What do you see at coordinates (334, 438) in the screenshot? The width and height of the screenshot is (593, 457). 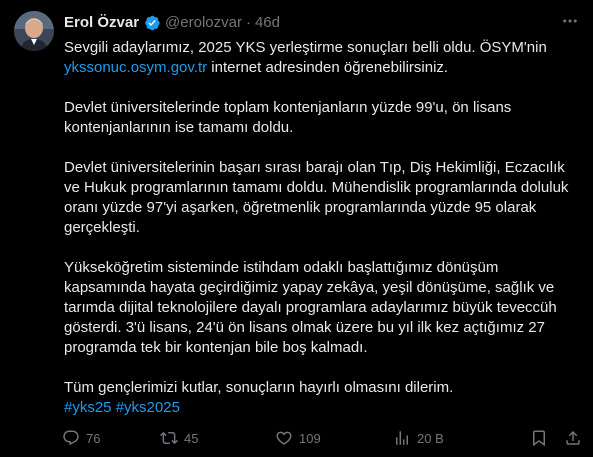 I see `like-button: 109` at bounding box center [334, 438].